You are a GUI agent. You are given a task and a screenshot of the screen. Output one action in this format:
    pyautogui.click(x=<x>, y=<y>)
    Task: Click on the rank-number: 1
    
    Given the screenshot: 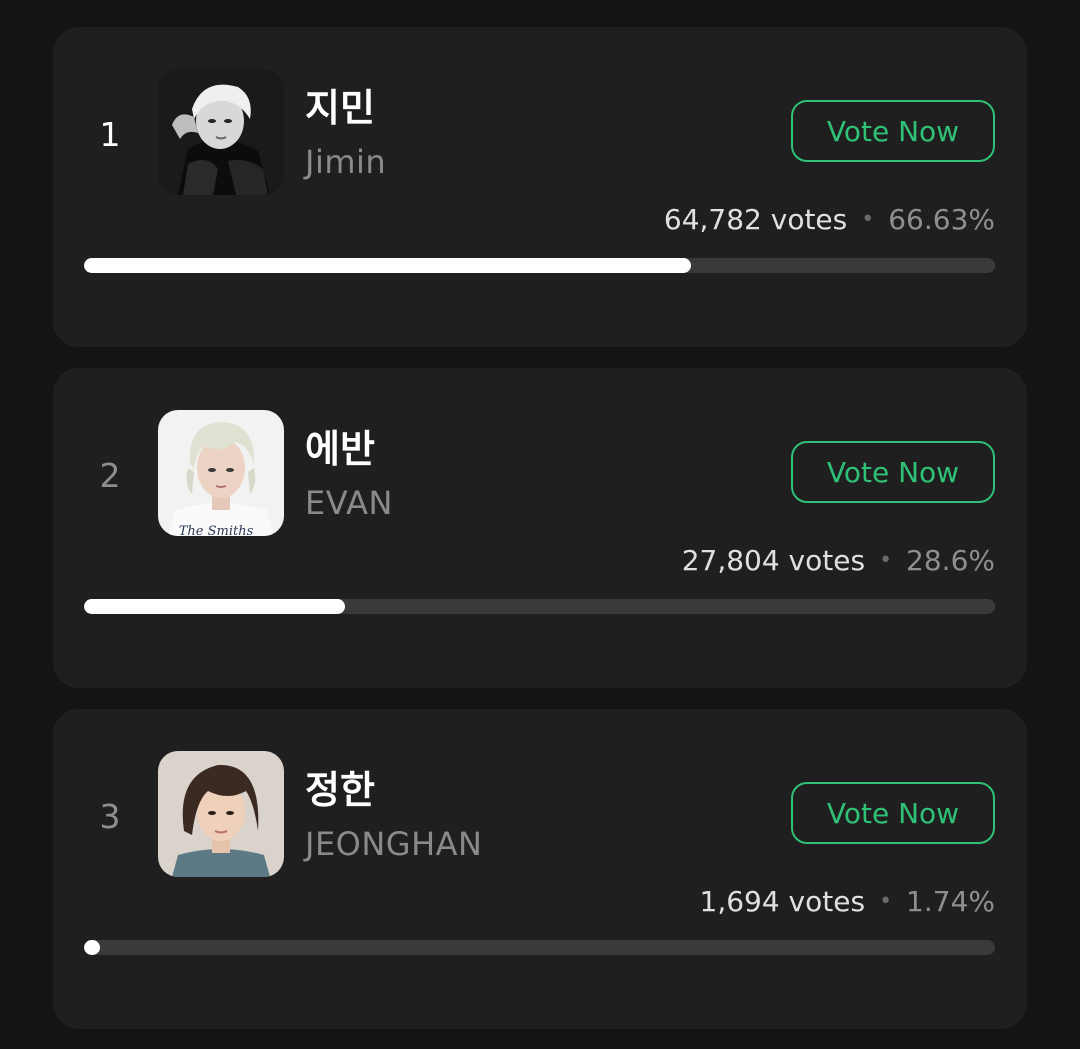 What is the action you would take?
    pyautogui.click(x=110, y=134)
    